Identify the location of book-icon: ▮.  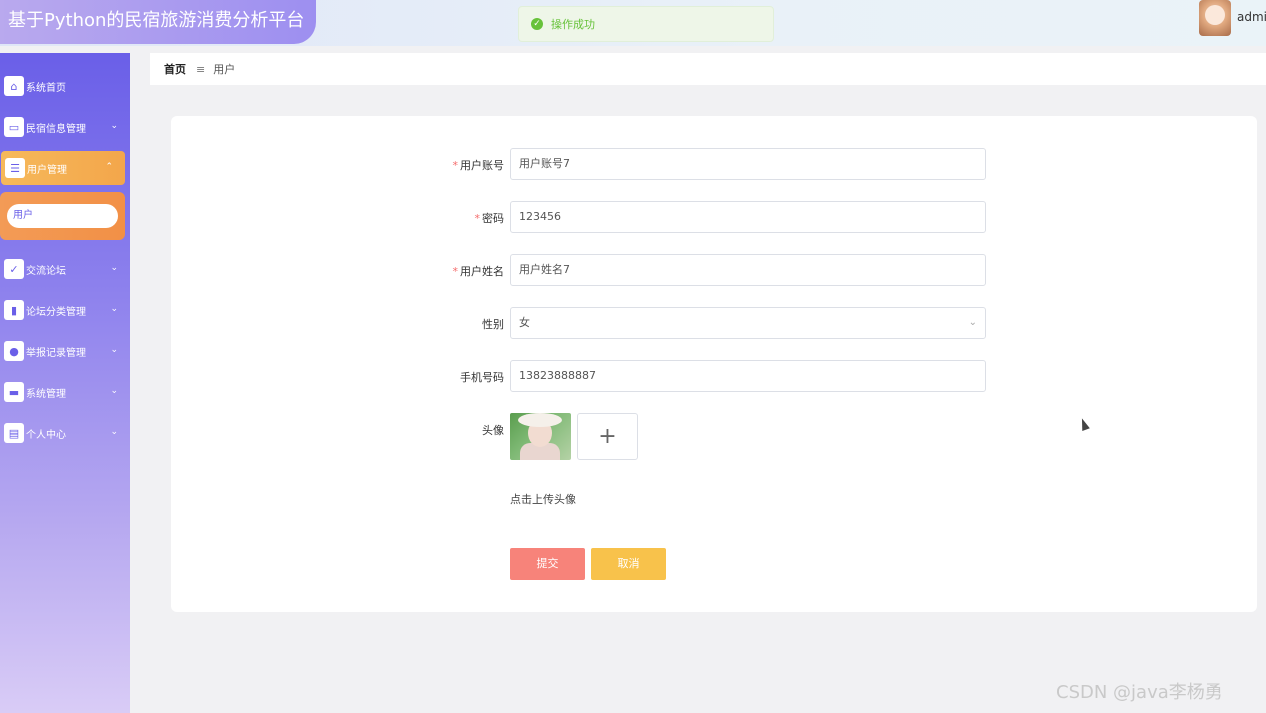
(14, 310).